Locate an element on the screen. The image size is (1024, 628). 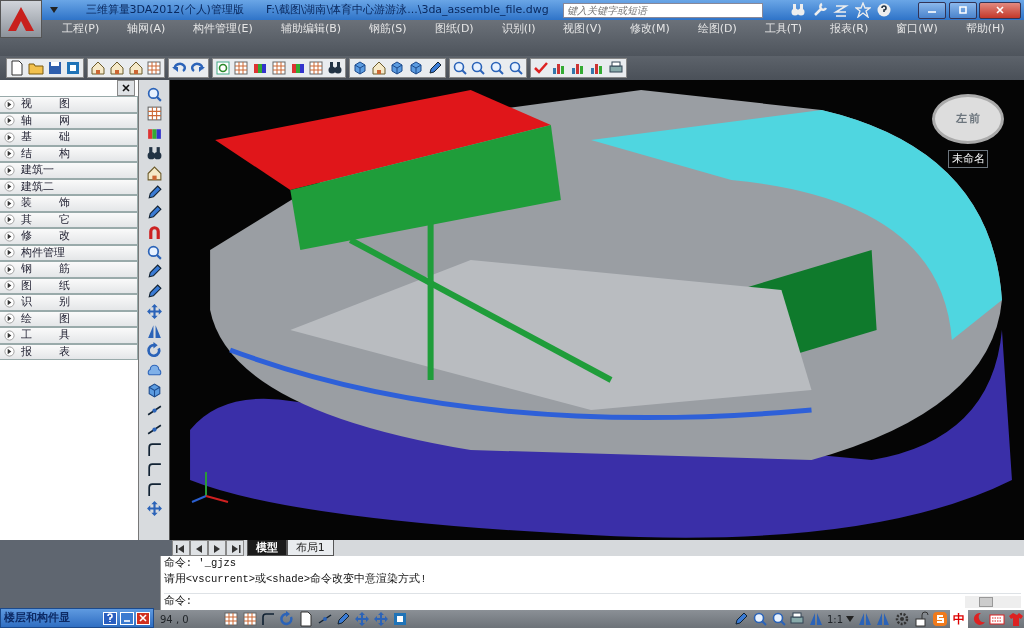
panel-item: 装饰 is located at coordinates (69, 203).